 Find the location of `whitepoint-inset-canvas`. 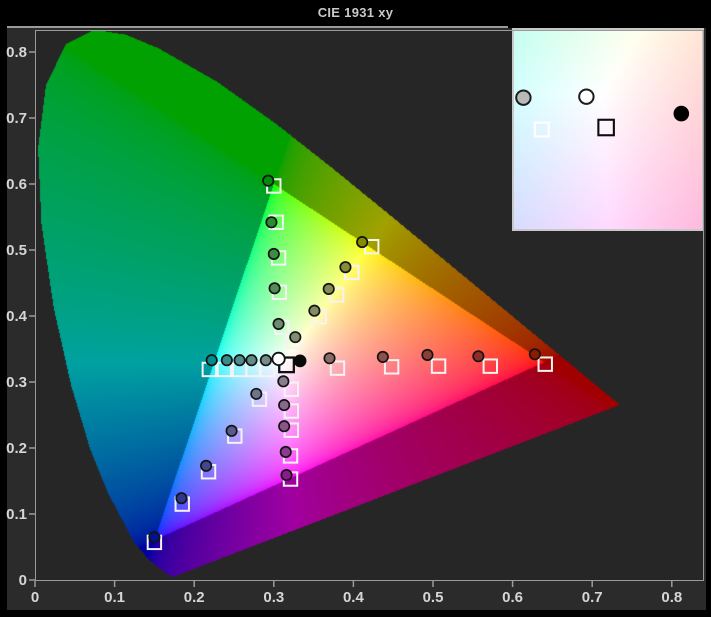

whitepoint-inset-canvas is located at coordinates (608, 129).